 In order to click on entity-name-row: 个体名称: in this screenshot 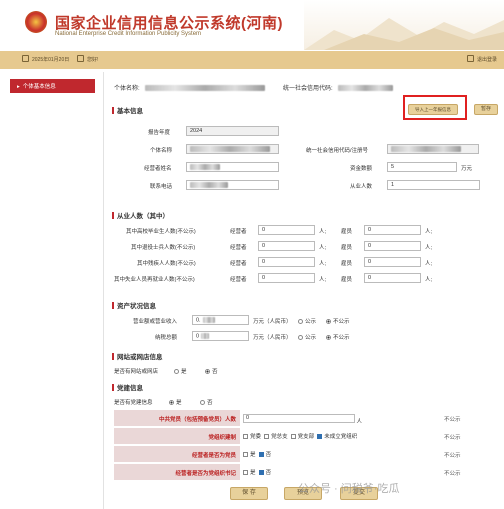, I will do `click(190, 87)`.